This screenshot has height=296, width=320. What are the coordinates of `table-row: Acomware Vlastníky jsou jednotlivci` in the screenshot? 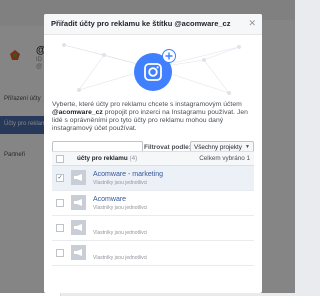 It's located at (153, 203).